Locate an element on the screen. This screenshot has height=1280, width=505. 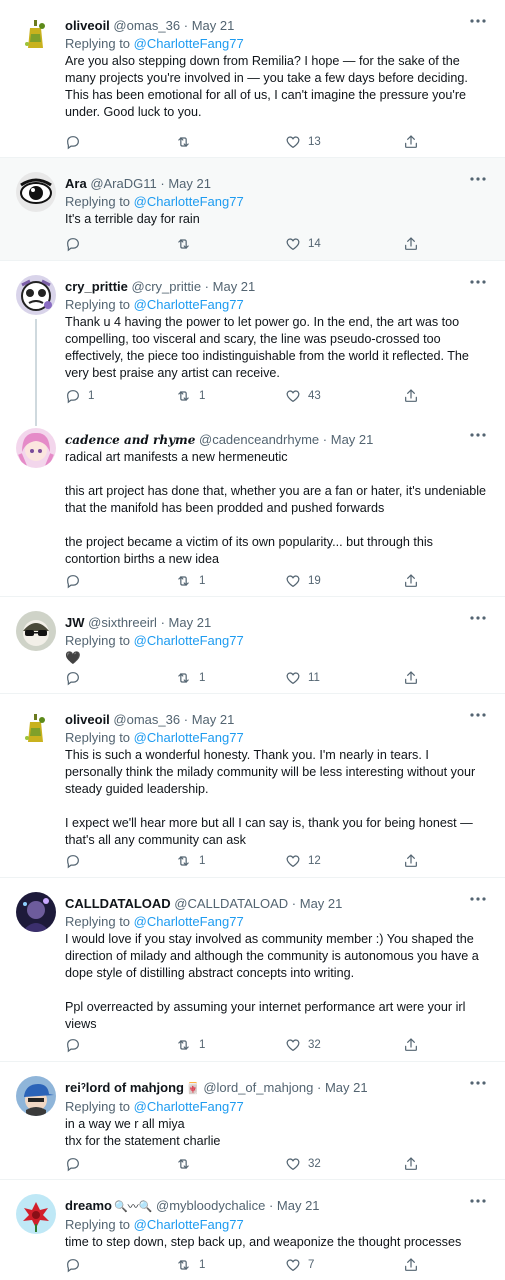
user-handle: @cadenceandrhyme is located at coordinates (259, 439).